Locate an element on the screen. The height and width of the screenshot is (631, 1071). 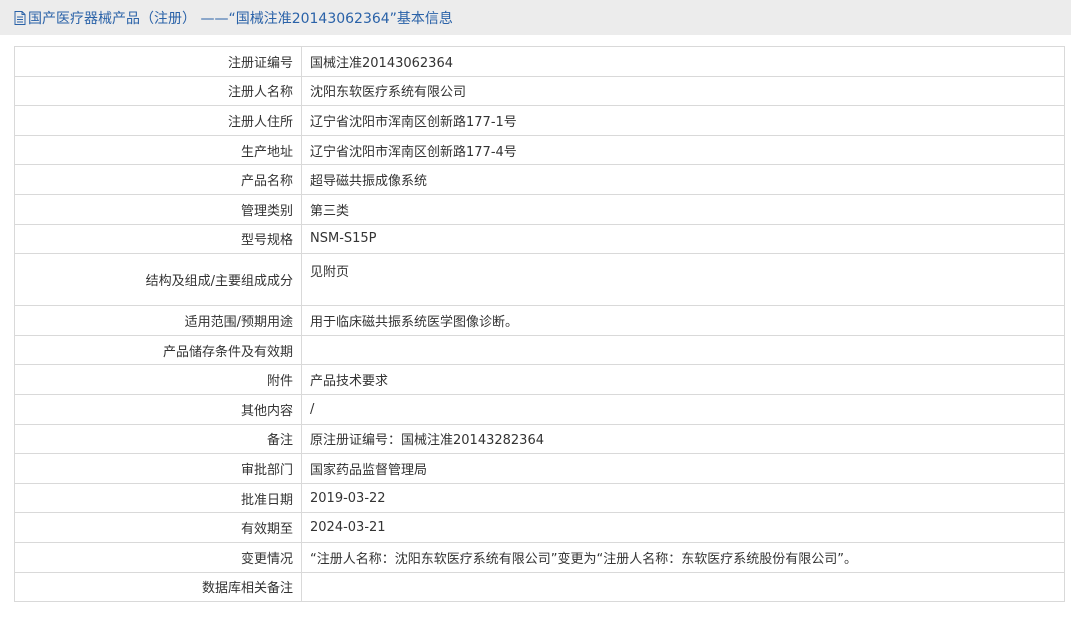
row-label: 生产地址 is located at coordinates (158, 150).